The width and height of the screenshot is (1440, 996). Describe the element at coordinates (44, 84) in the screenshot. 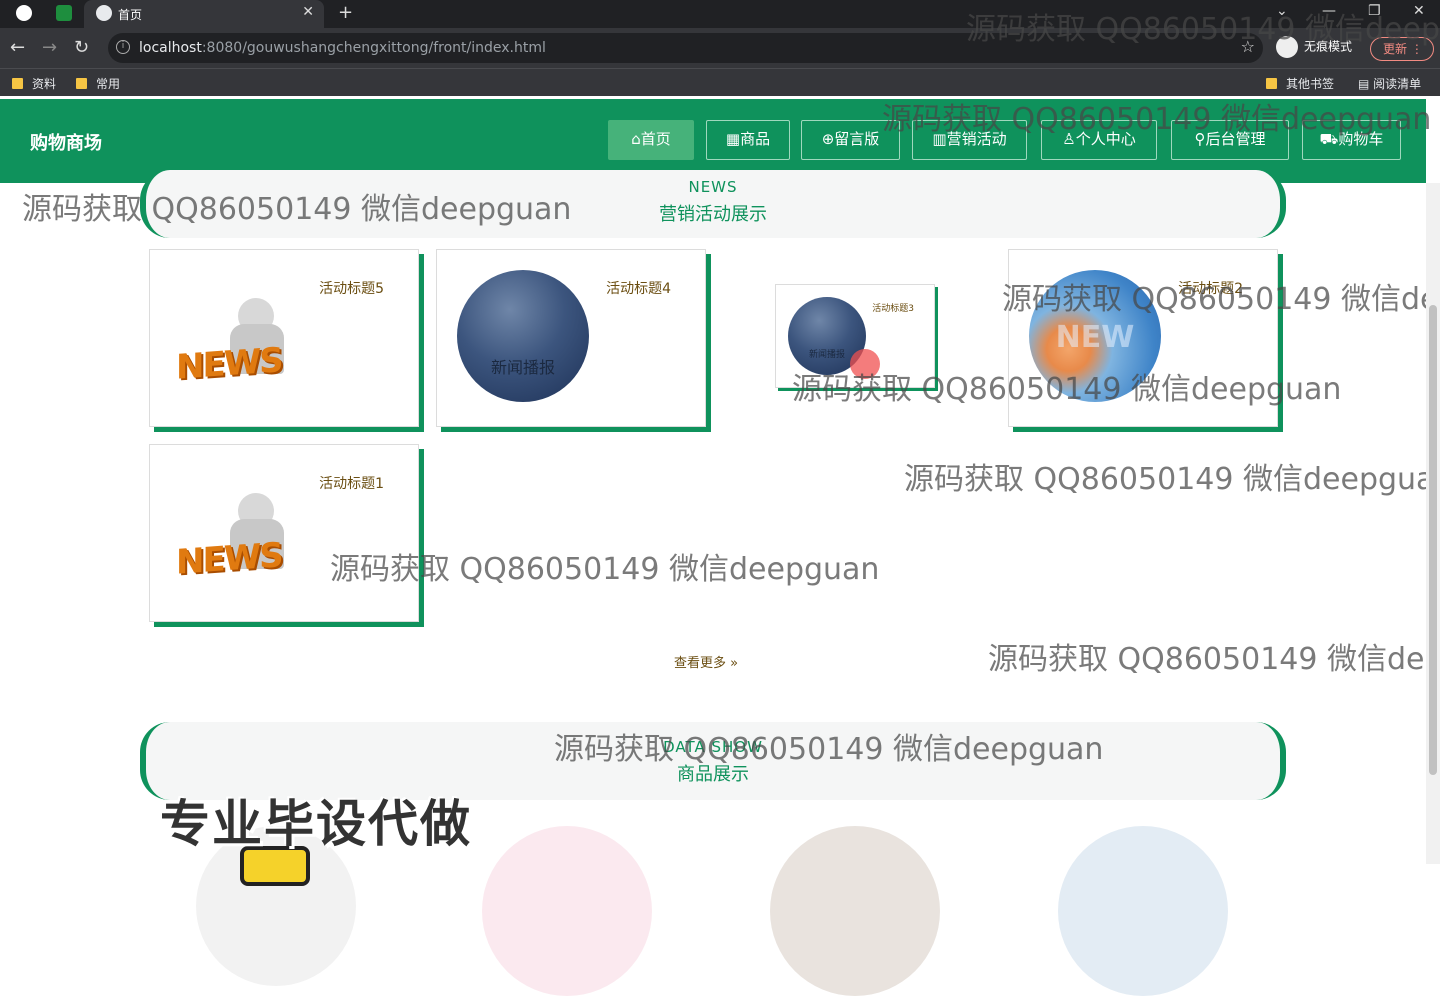

I see `bookmark-label: 资料` at that location.